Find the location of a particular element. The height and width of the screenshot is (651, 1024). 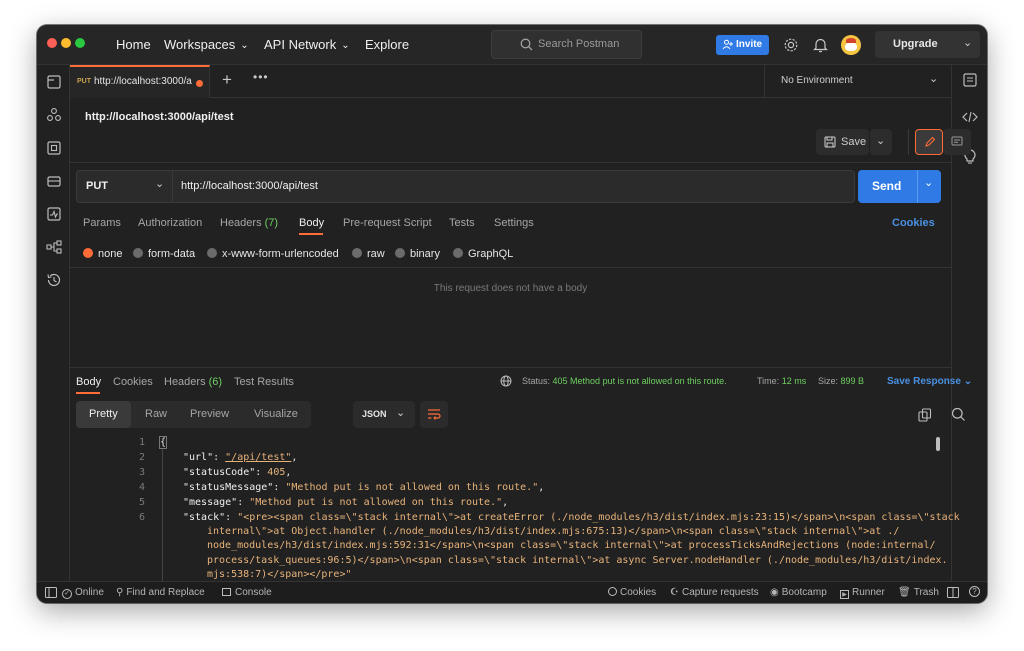

bell-icon is located at coordinates (820, 45).